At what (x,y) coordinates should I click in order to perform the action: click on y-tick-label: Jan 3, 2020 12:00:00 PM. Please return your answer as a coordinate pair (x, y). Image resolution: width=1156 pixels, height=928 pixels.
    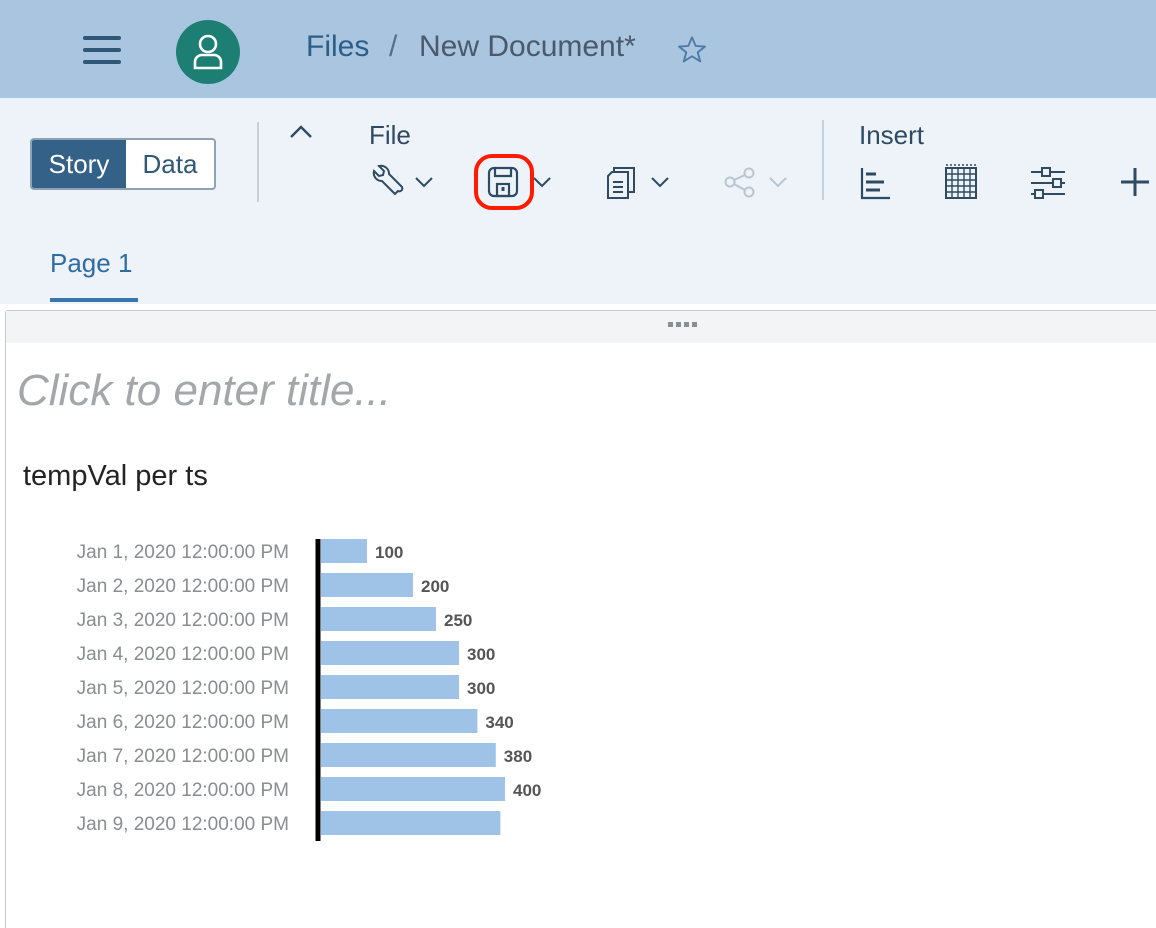
    Looking at the image, I should click on (183, 620).